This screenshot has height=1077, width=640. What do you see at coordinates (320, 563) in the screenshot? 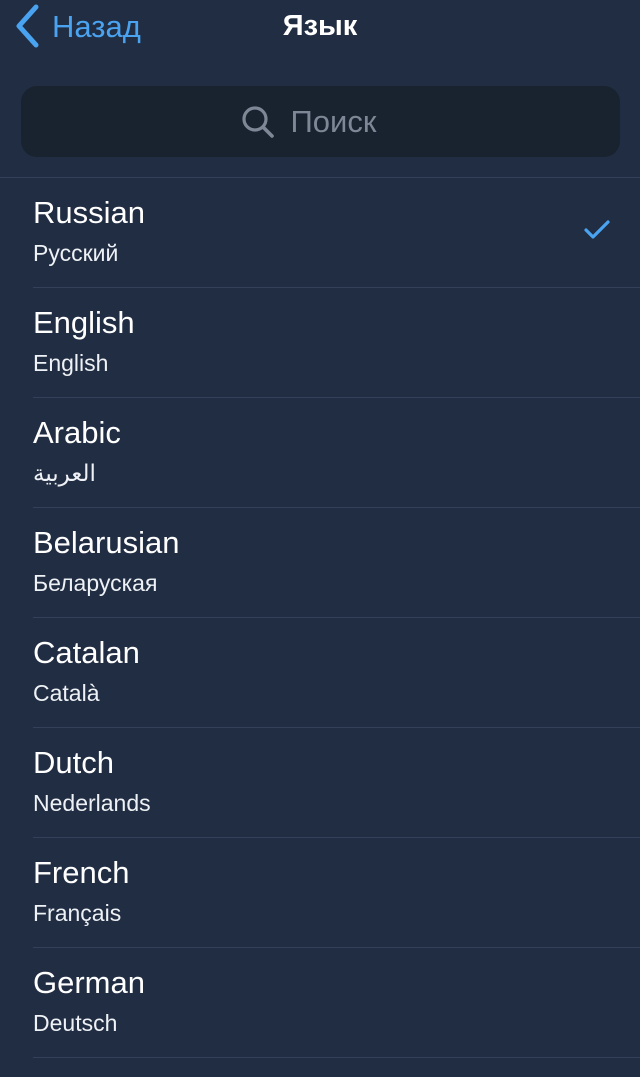
I see `language-row-belarusian: Belarusian Беларуская` at bounding box center [320, 563].